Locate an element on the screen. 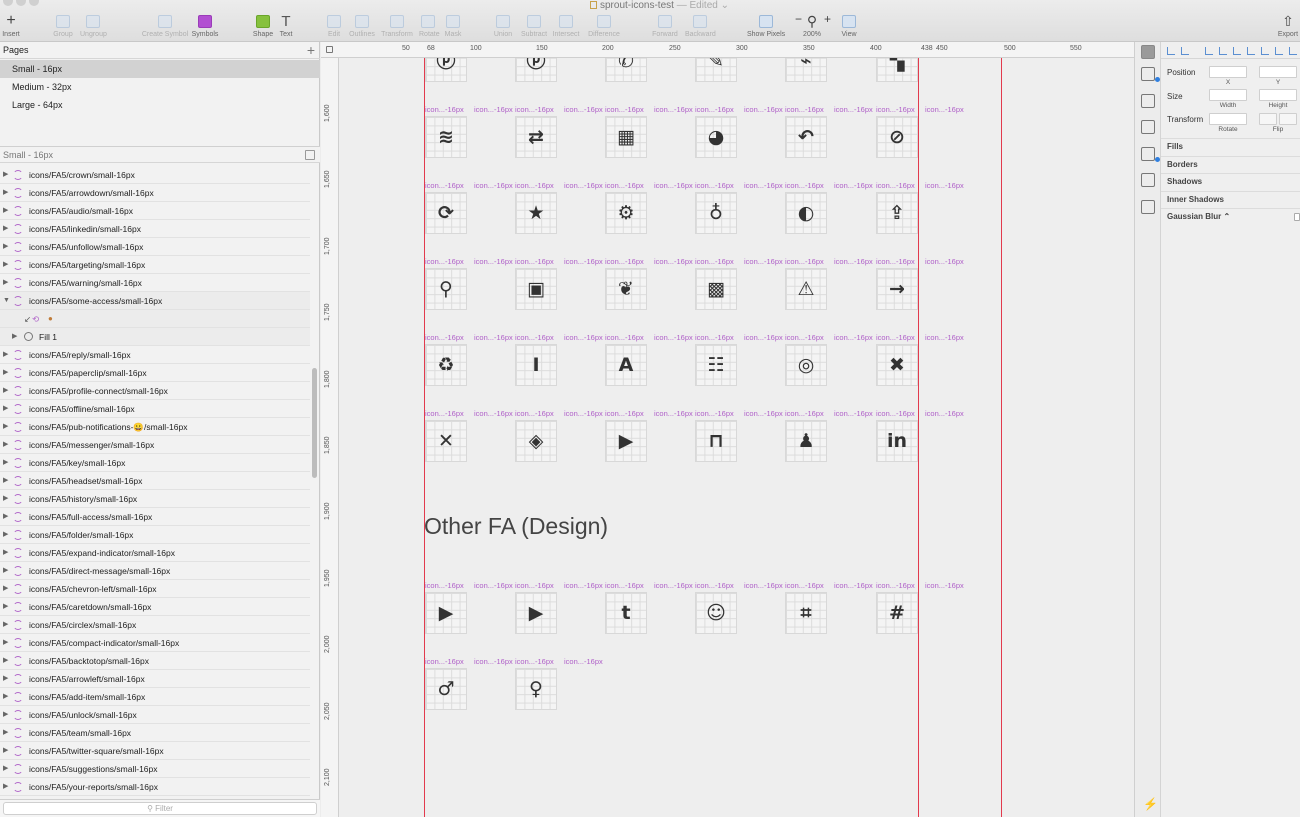  align-bottom-icon is located at coordinates (1251, 51).